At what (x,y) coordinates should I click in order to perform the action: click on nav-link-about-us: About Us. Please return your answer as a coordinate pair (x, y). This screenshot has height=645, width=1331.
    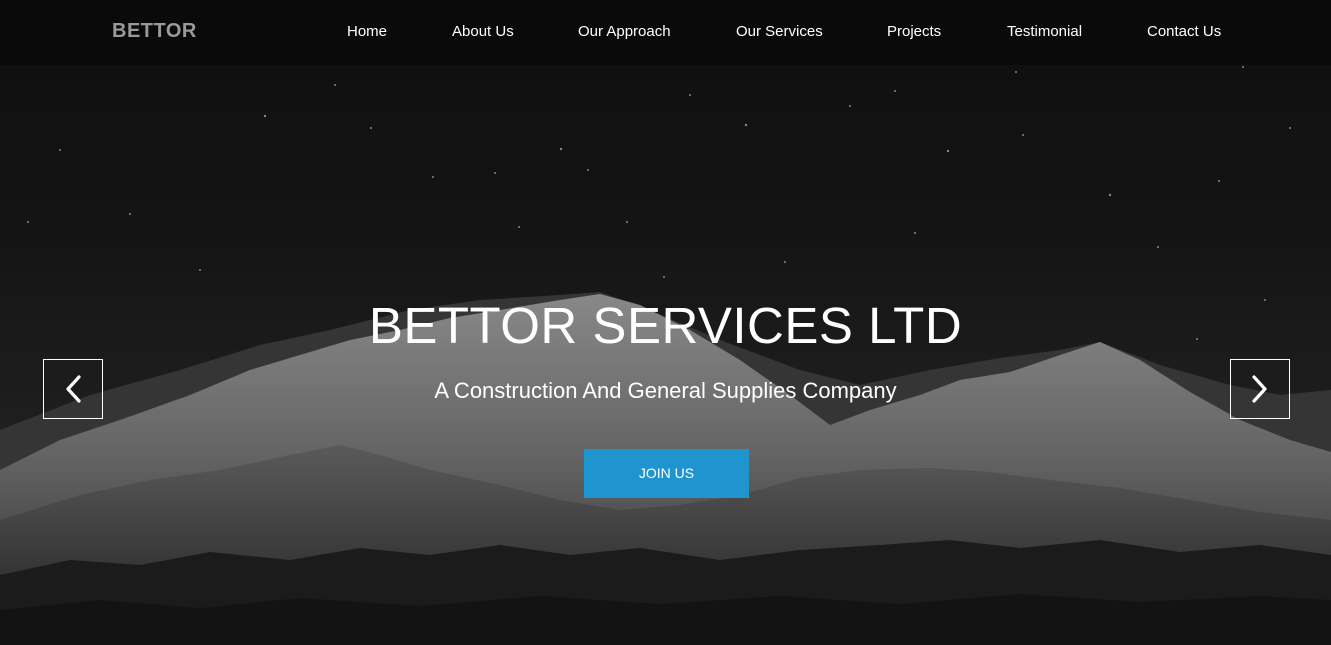
    Looking at the image, I should click on (483, 31).